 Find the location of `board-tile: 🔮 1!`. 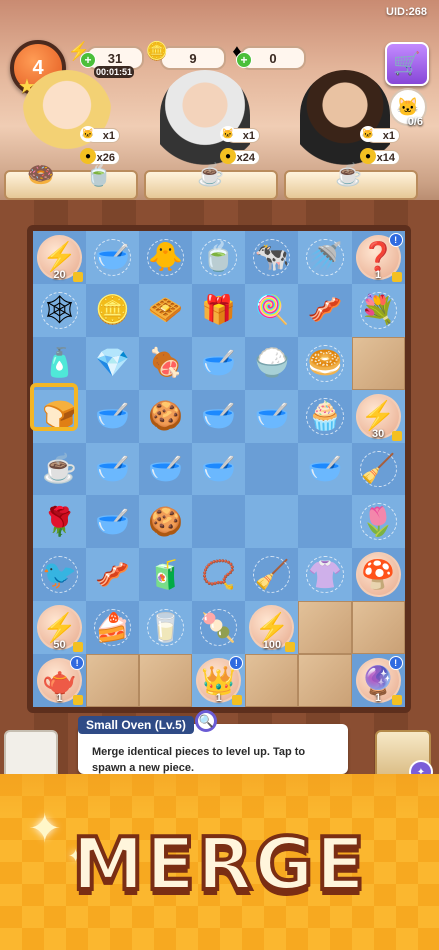

board-tile: 🔮 1! is located at coordinates (378, 681).